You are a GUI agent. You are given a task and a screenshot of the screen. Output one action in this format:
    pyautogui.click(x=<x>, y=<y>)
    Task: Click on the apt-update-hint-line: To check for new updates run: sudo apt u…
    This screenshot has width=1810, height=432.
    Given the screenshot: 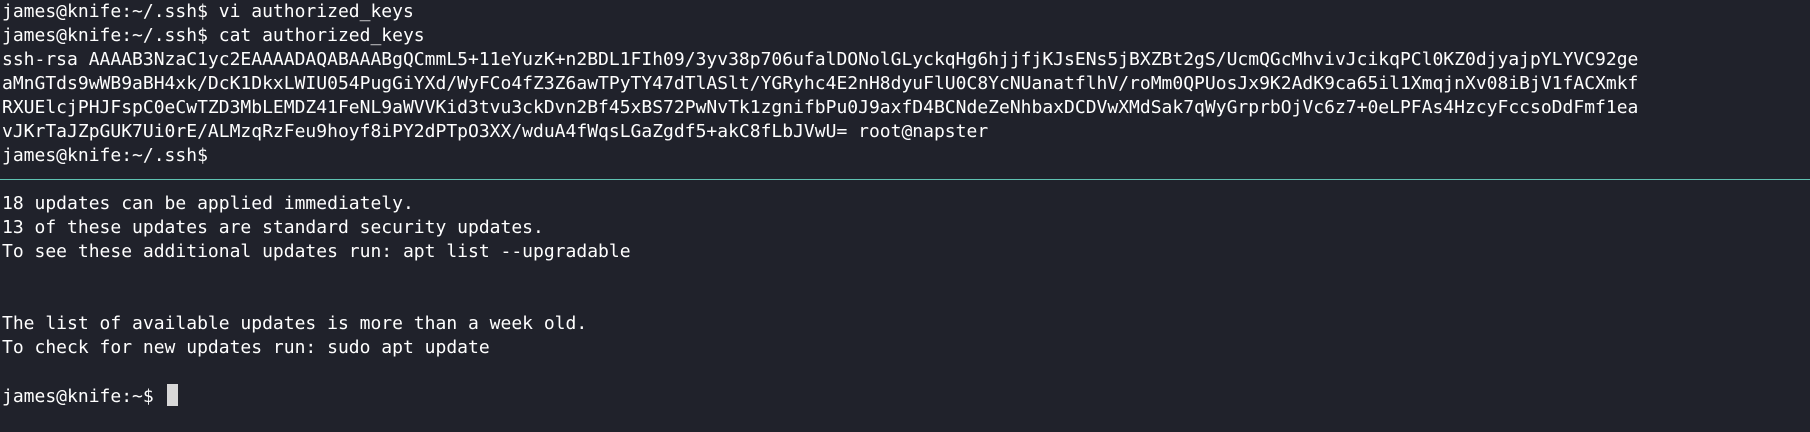 What is the action you would take?
    pyautogui.click(x=246, y=347)
    